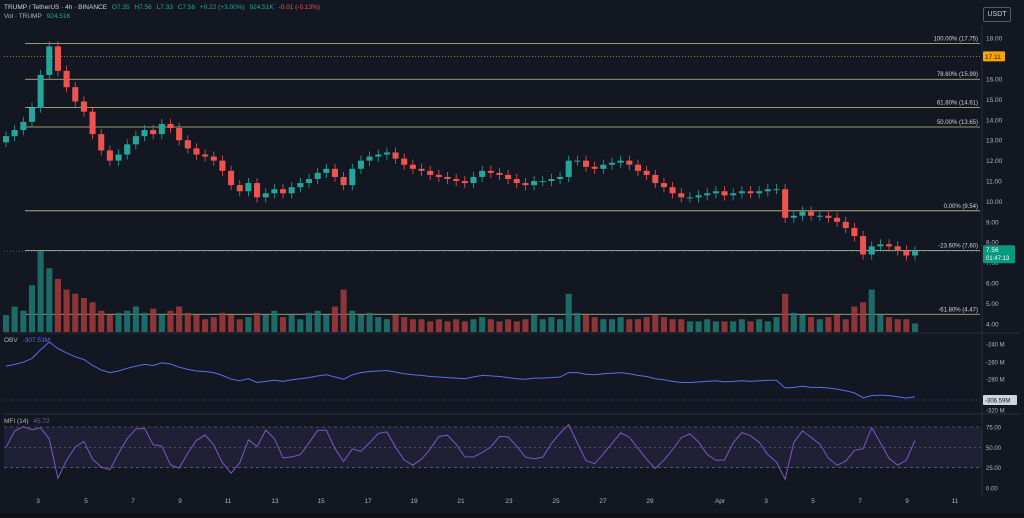  What do you see at coordinates (261, 7) in the screenshot?
I see `vol-inline: 924.51K` at bounding box center [261, 7].